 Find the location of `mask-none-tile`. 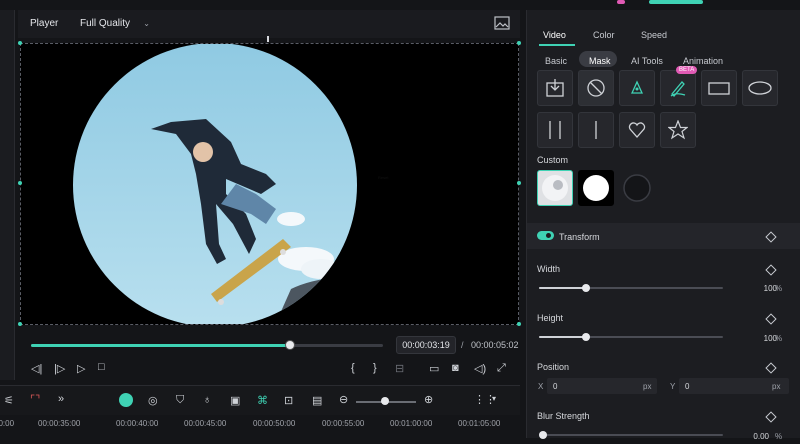

mask-none-tile is located at coordinates (596, 88).